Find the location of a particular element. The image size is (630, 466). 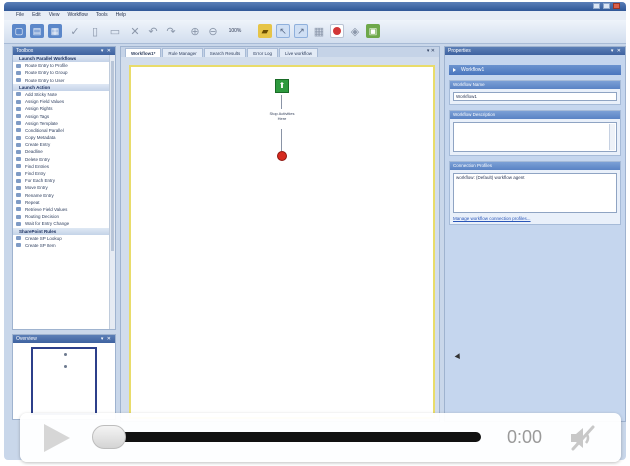

designer-tab: Rule Manager is located at coordinates (182, 52).